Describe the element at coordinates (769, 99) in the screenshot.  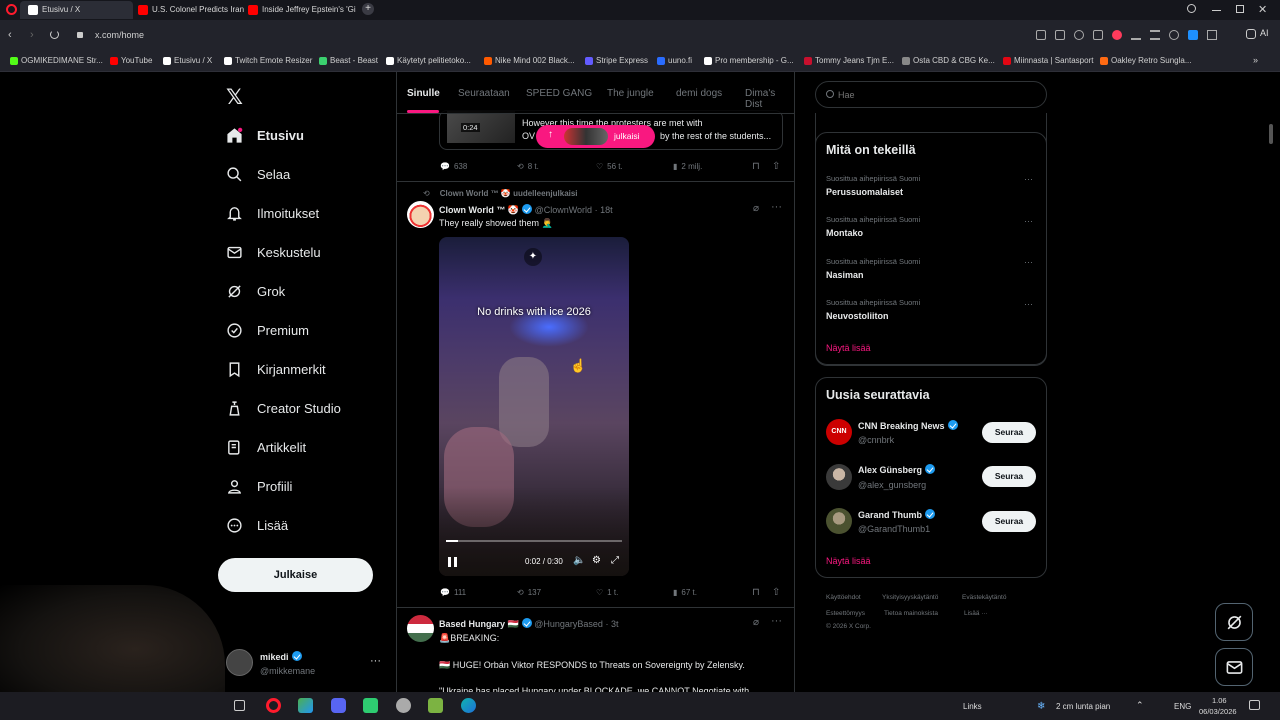
I see `tab-dimas-dist: Dima's Dist` at that location.